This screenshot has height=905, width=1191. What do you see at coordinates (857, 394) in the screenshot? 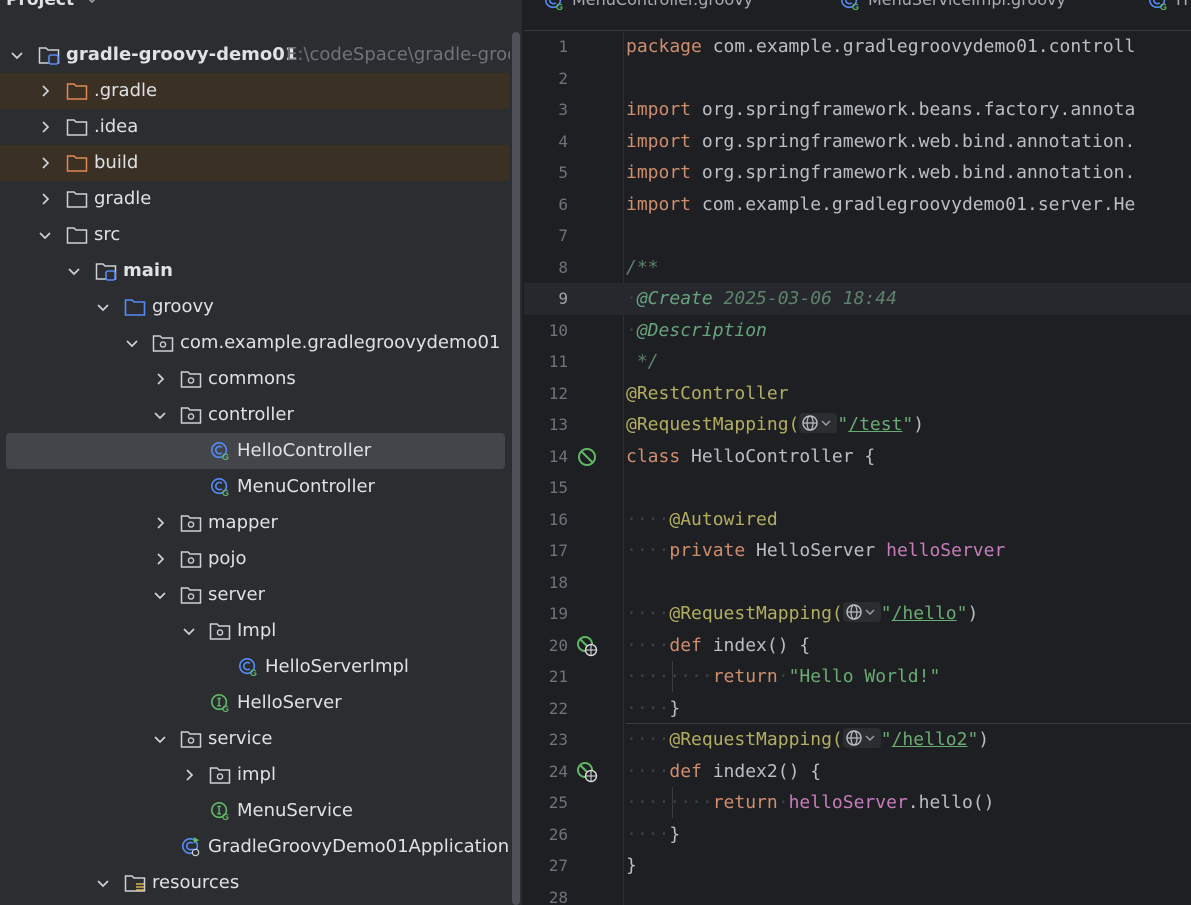
I see `code-line: 12 @RestController` at bounding box center [857, 394].